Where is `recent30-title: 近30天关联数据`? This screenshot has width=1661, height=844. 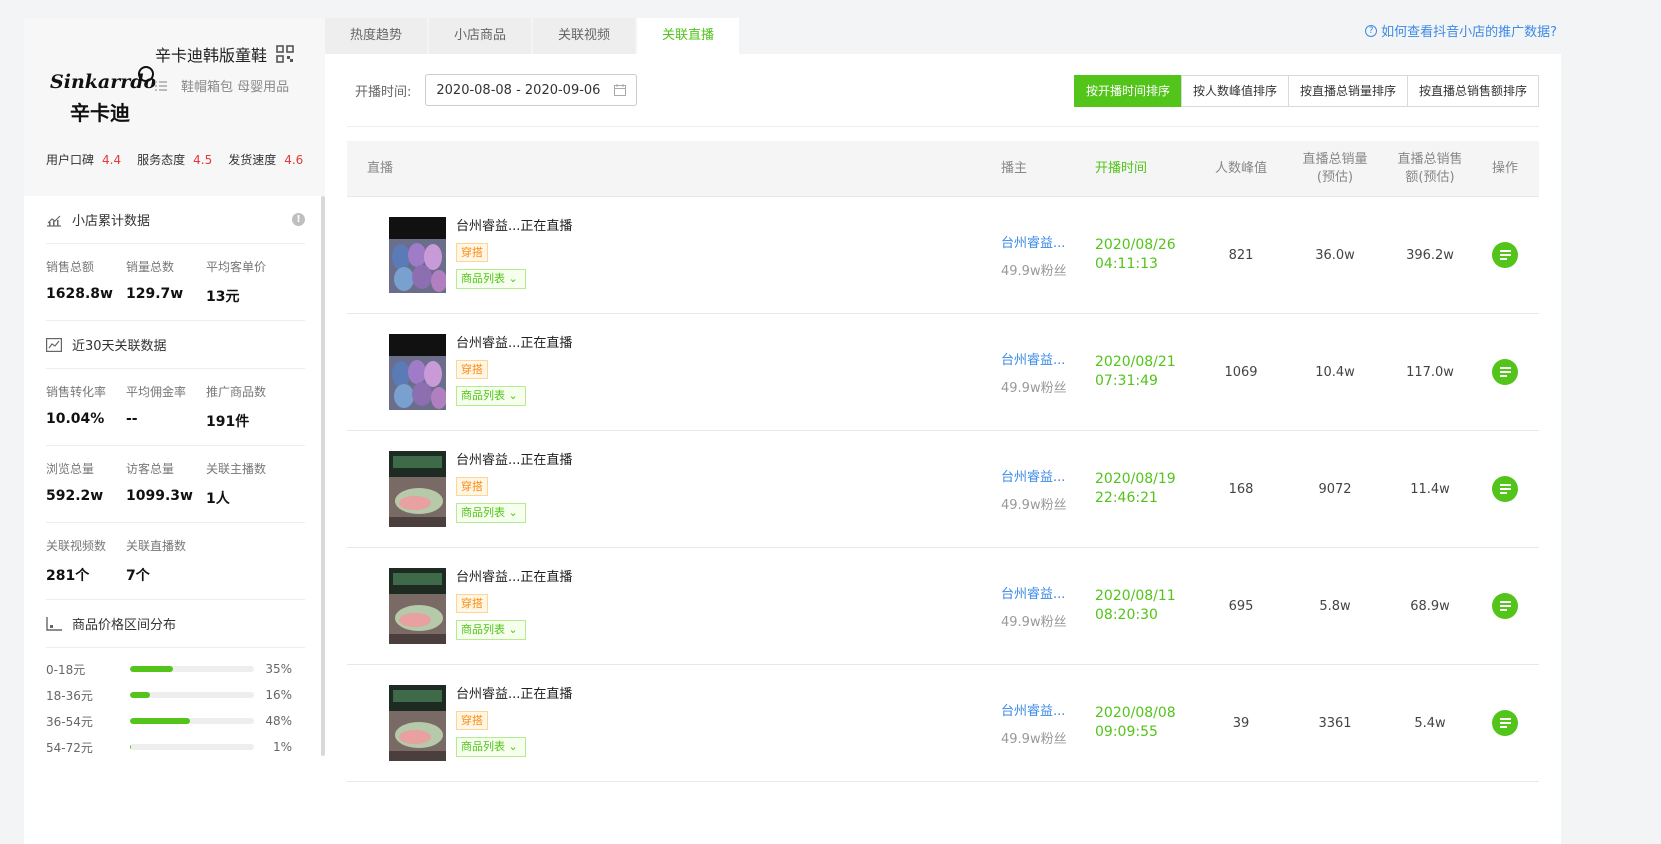
recent30-title: 近30天关联数据 is located at coordinates (175, 345).